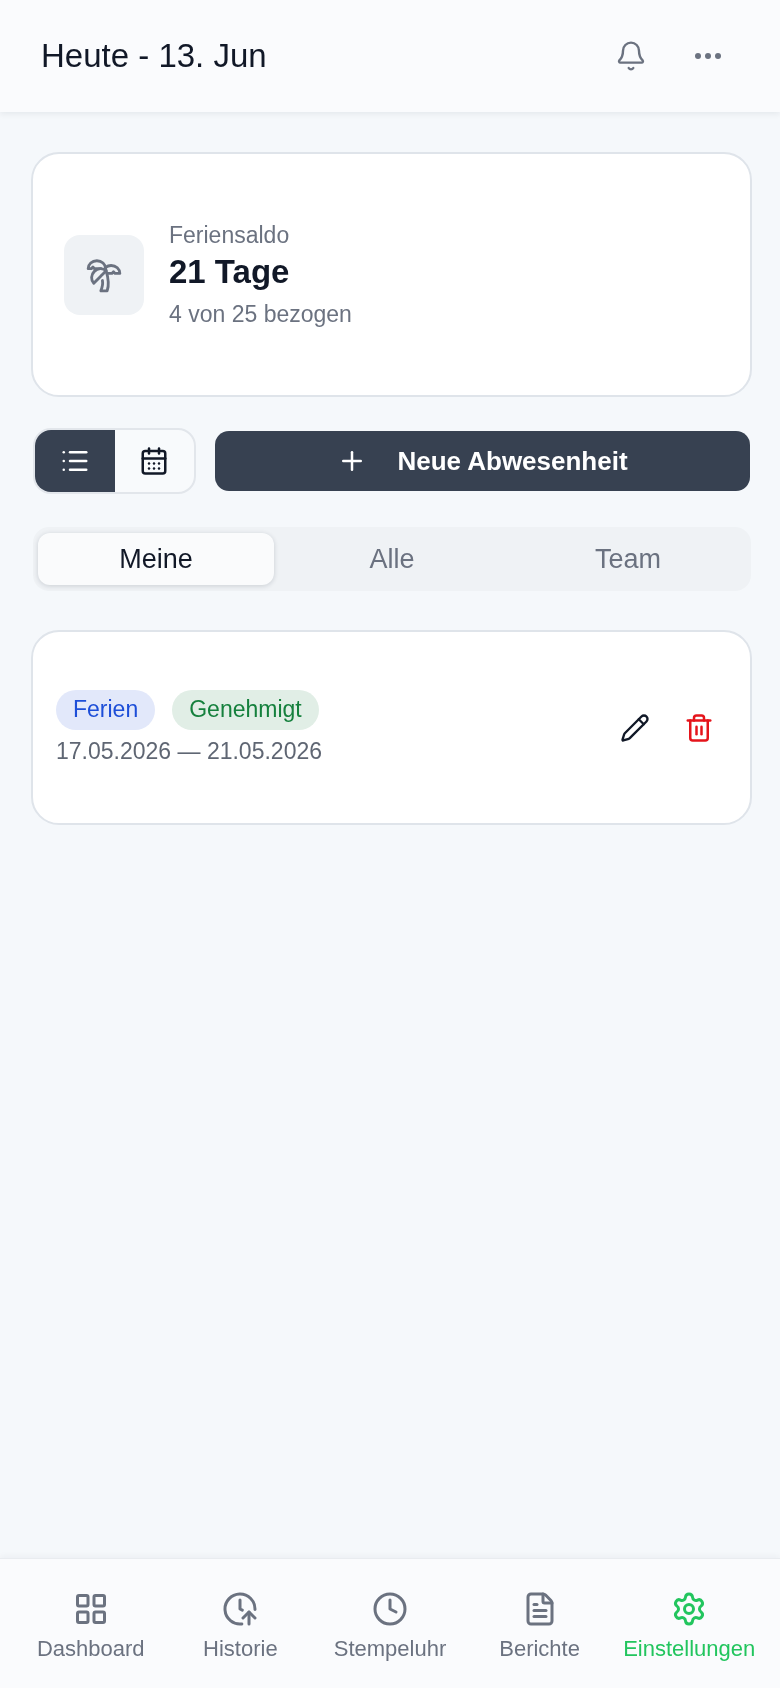 Image resolution: width=780 pixels, height=1688 pixels. What do you see at coordinates (75, 461) in the screenshot?
I see `view-toggle-button` at bounding box center [75, 461].